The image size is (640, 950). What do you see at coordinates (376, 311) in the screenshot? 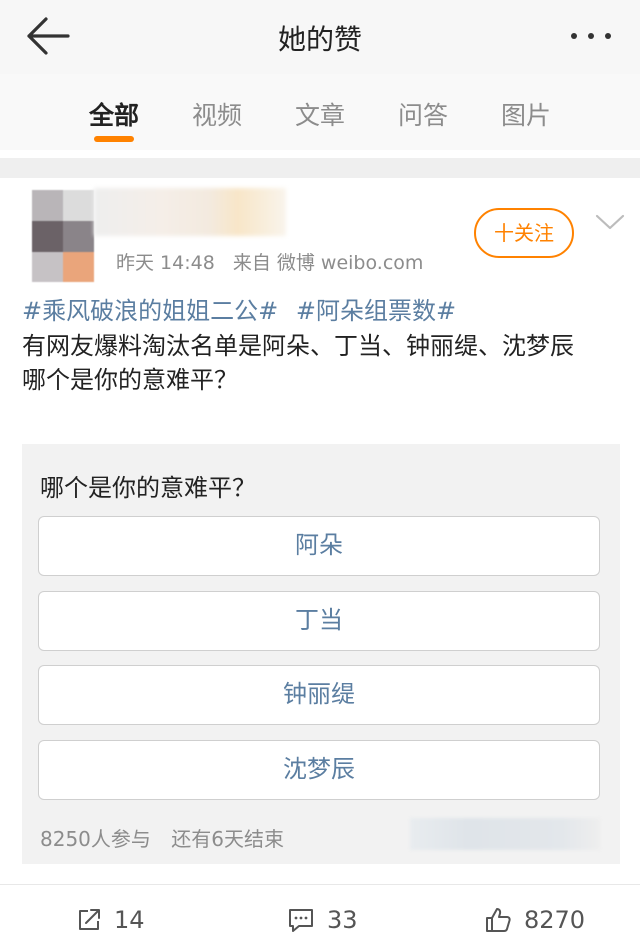
I see `hashtag-link: #阿朵组票数#` at bounding box center [376, 311].